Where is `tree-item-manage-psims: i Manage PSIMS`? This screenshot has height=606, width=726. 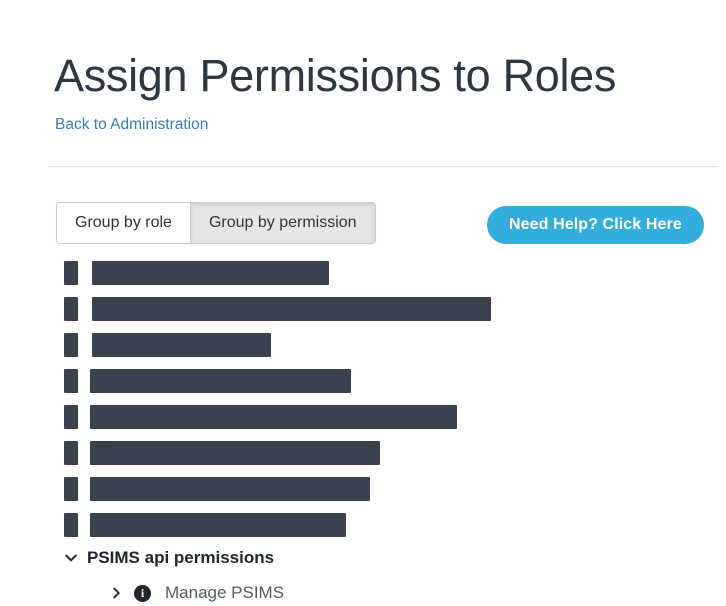 tree-item-manage-psims: i Manage PSIMS is located at coordinates (196, 593).